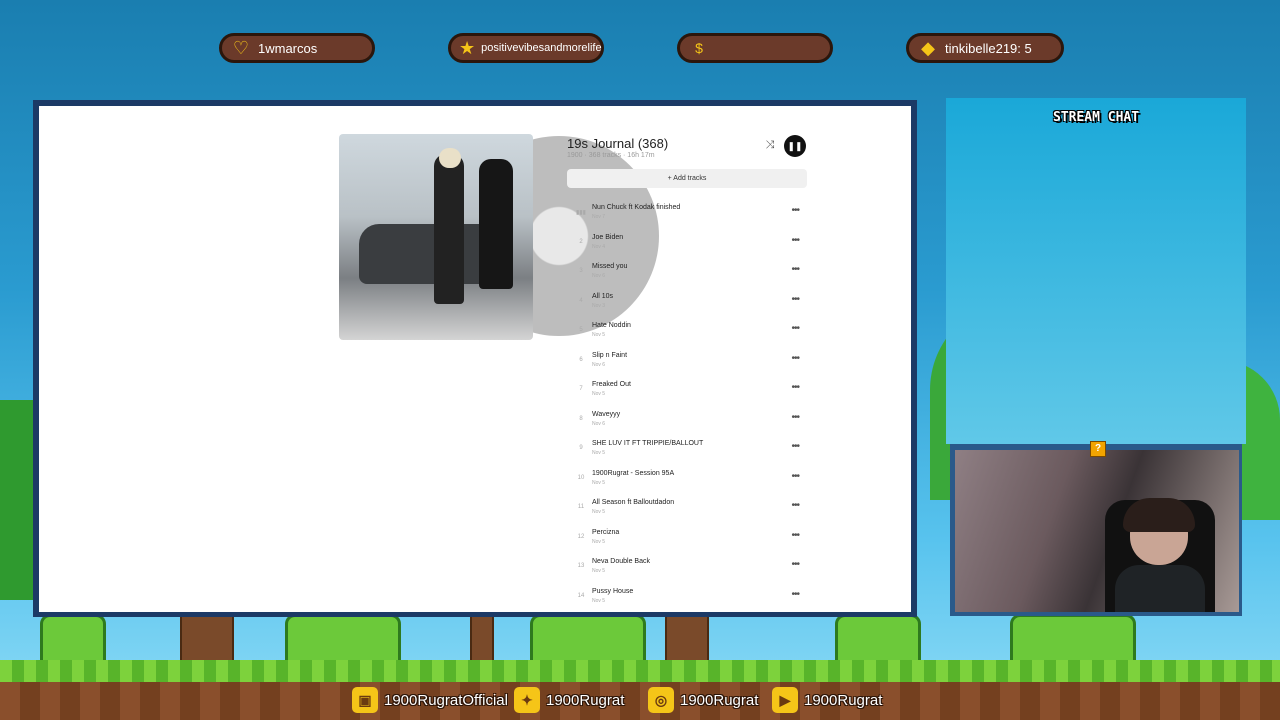 The image size is (1280, 720). I want to click on track-number: 3, so click(581, 271).